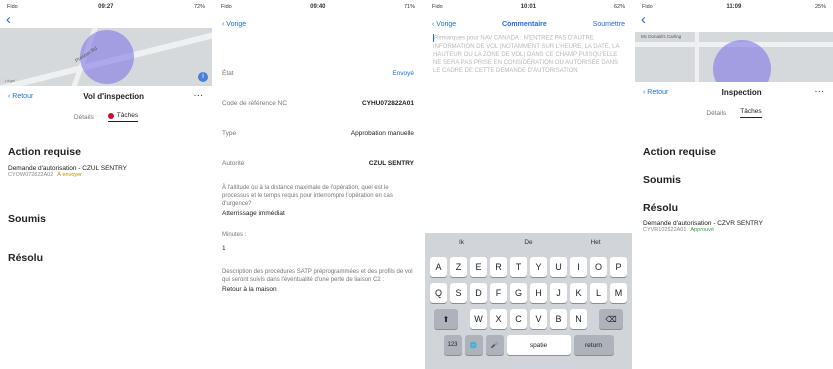 The height and width of the screenshot is (369, 833). What do you see at coordinates (598, 267) in the screenshot?
I see `key: O` at bounding box center [598, 267].